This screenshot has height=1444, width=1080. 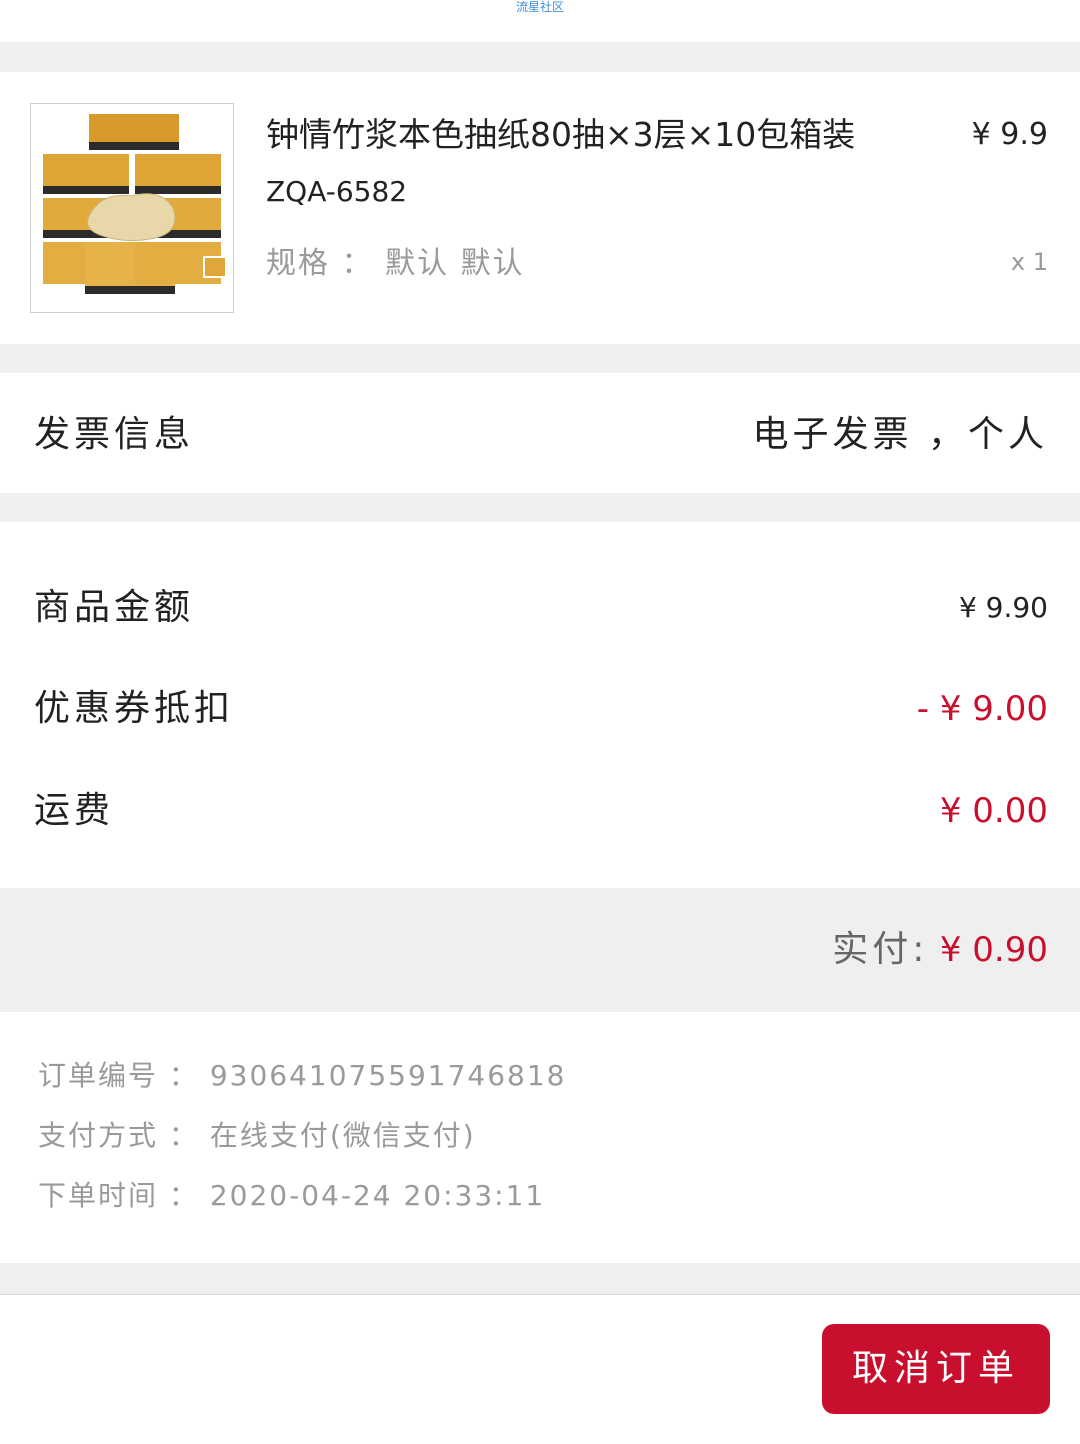 What do you see at coordinates (114, 607) in the screenshot?
I see `goods-amount-label: 商品金额` at bounding box center [114, 607].